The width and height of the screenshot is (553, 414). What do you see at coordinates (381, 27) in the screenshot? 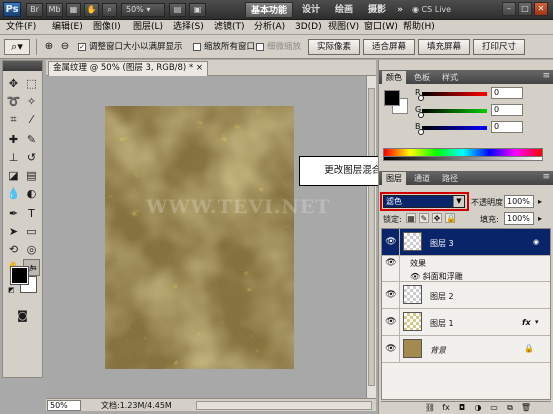
I see `menu-window: 窗口(W)` at bounding box center [381, 27].